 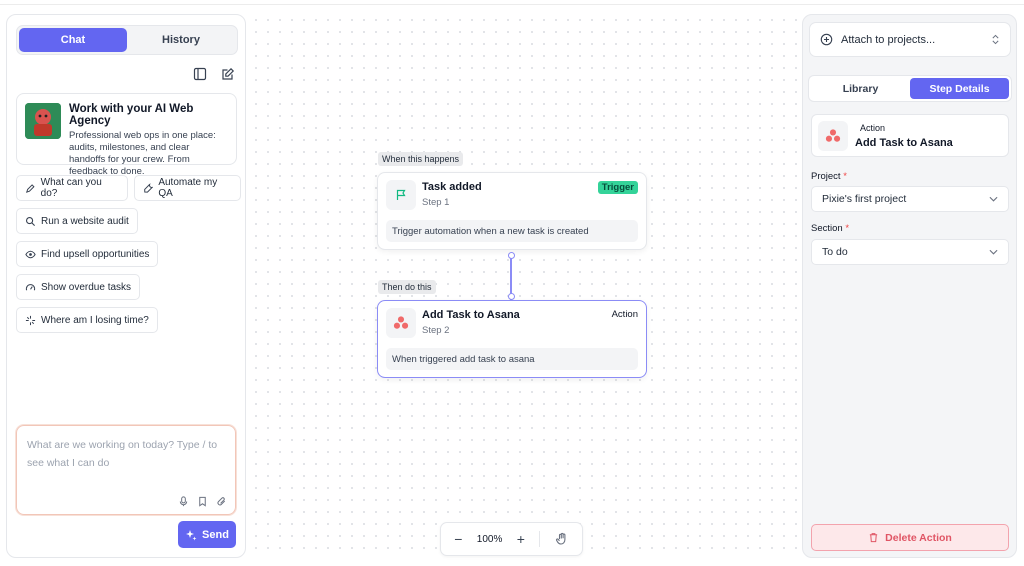 What do you see at coordinates (826, 39) in the screenshot?
I see `plus-circle-icon` at bounding box center [826, 39].